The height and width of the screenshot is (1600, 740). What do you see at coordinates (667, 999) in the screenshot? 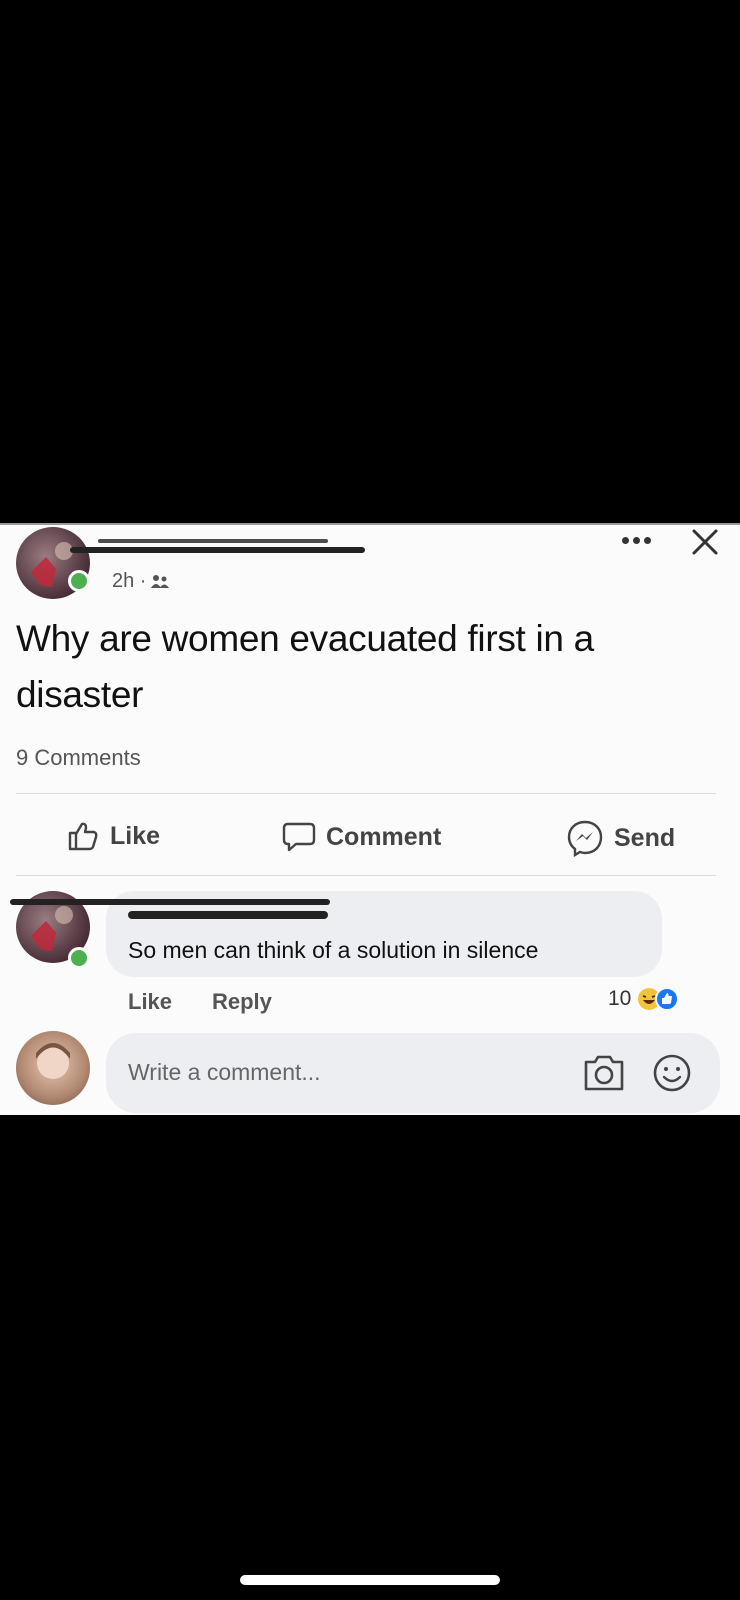
I see `like-reaction-icon` at bounding box center [667, 999].